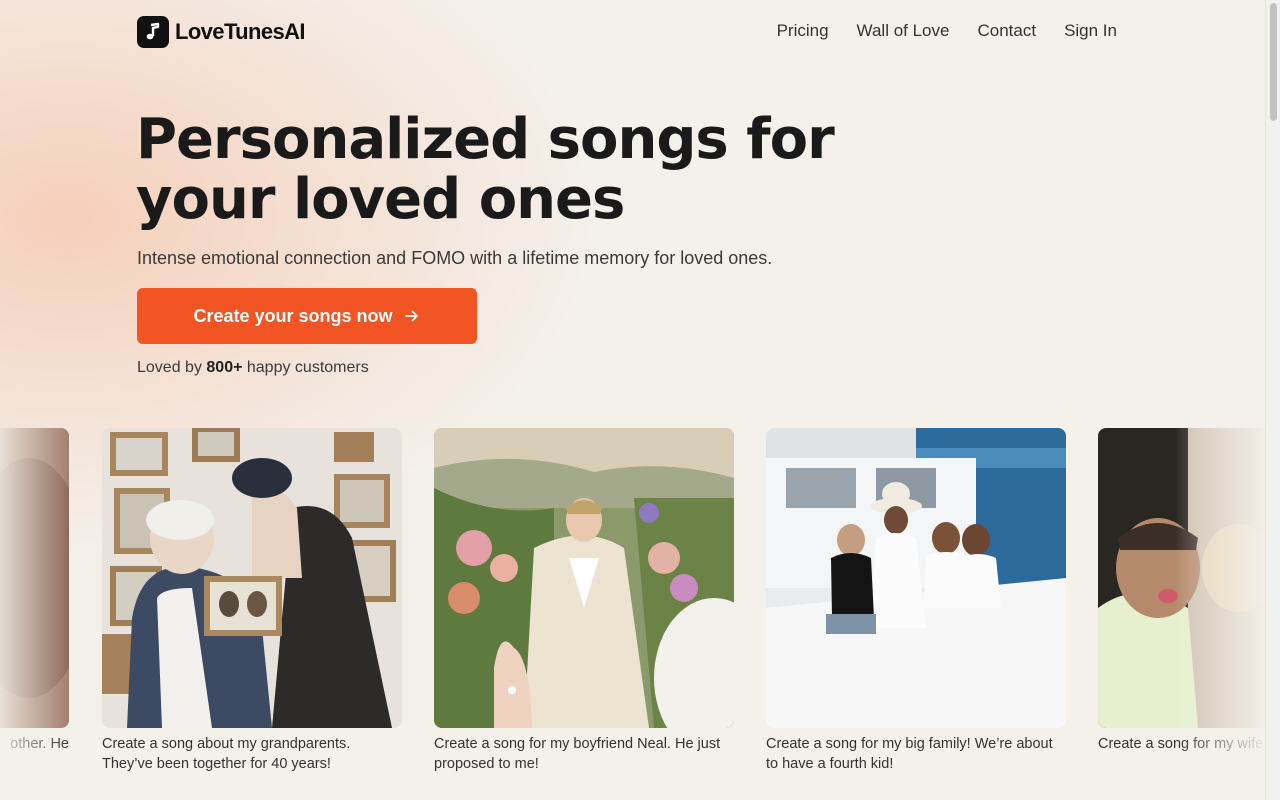  I want to click on music-note-icon, so click(153, 32).